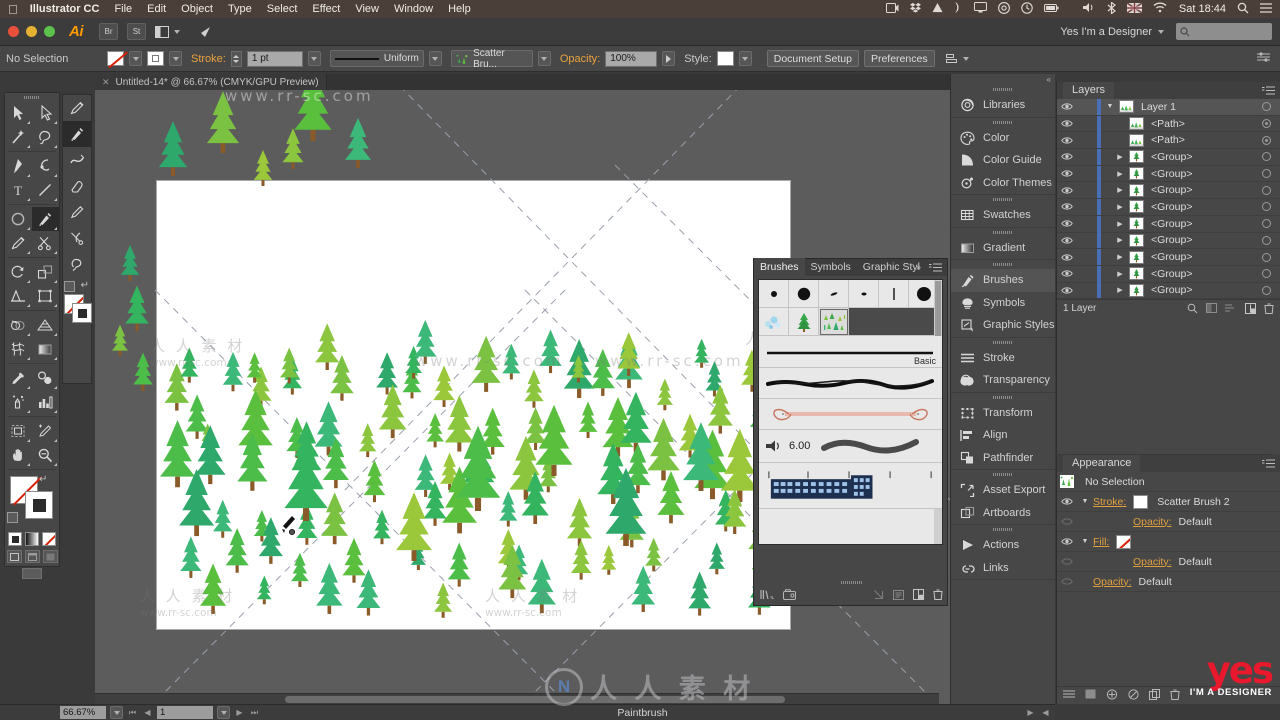  What do you see at coordinates (1231, 308) in the screenshot?
I see `create-sublayer-icon` at bounding box center [1231, 308].